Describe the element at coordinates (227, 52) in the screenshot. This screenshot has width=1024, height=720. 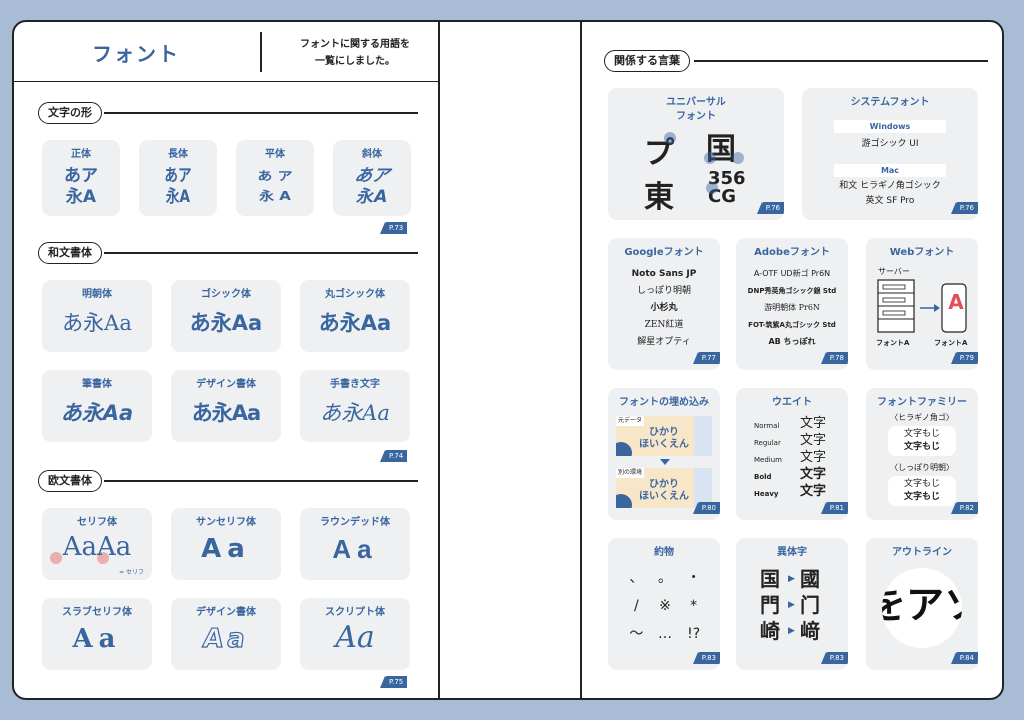
I see `left-page-header: フォント フォントに関する用語を 一覧にしました。` at that location.